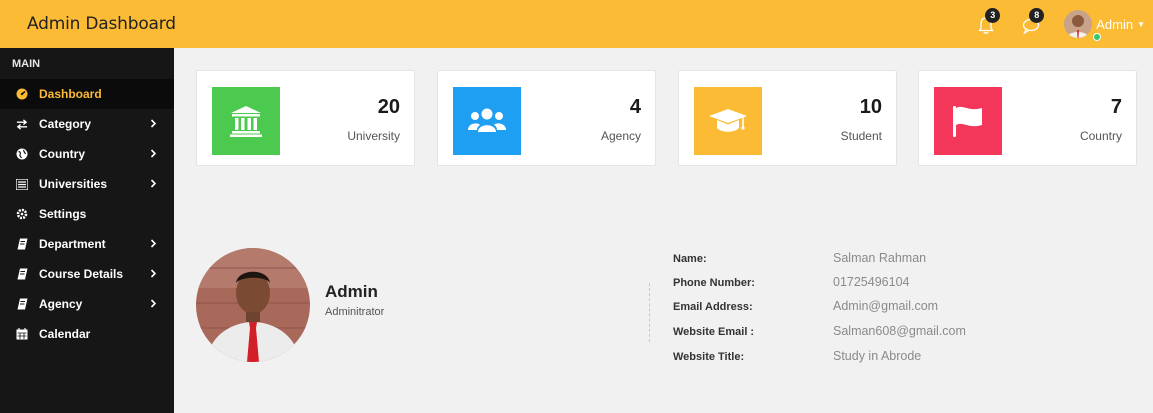 The width and height of the screenshot is (1153, 413). What do you see at coordinates (72, 244) in the screenshot?
I see `sidebar-item-label: Department` at bounding box center [72, 244].